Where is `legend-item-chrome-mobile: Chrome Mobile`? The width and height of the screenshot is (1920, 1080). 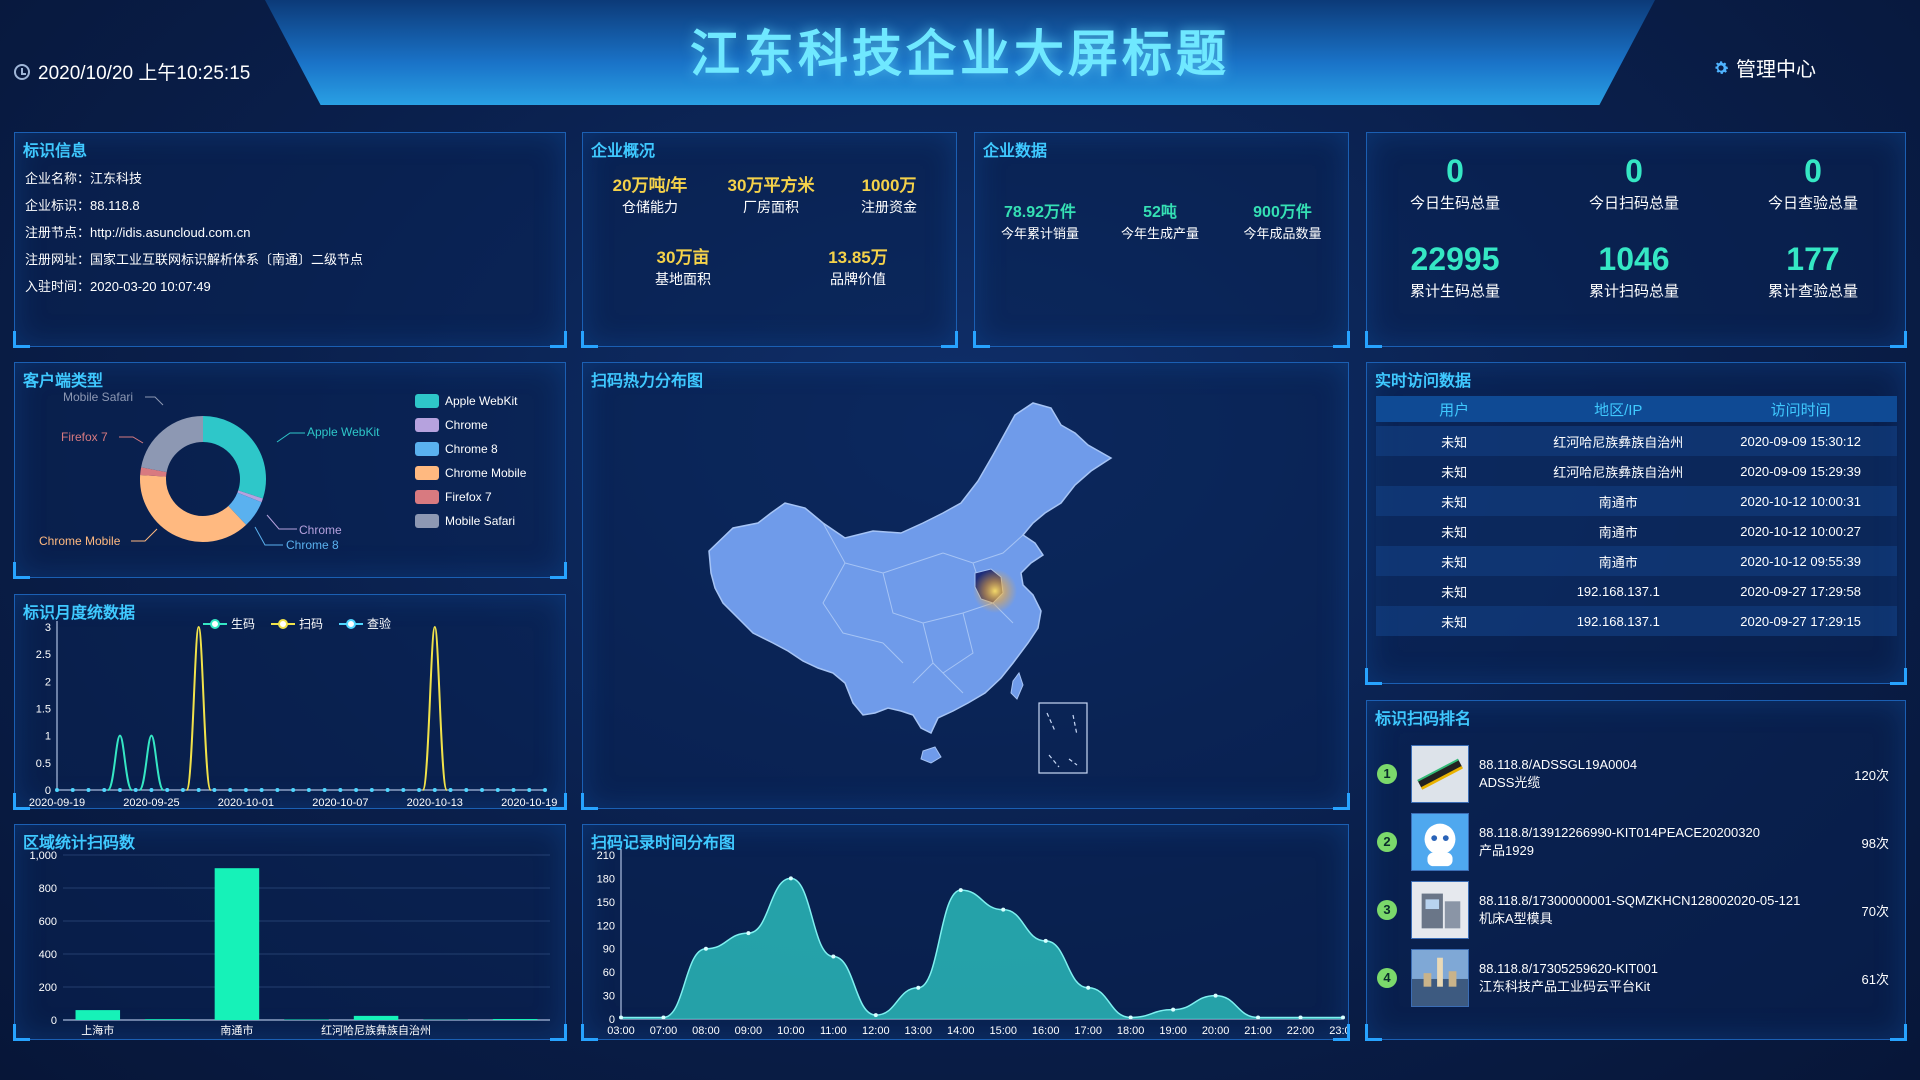
legend-item-chrome-mobile: Chrome Mobile is located at coordinates (470, 473).